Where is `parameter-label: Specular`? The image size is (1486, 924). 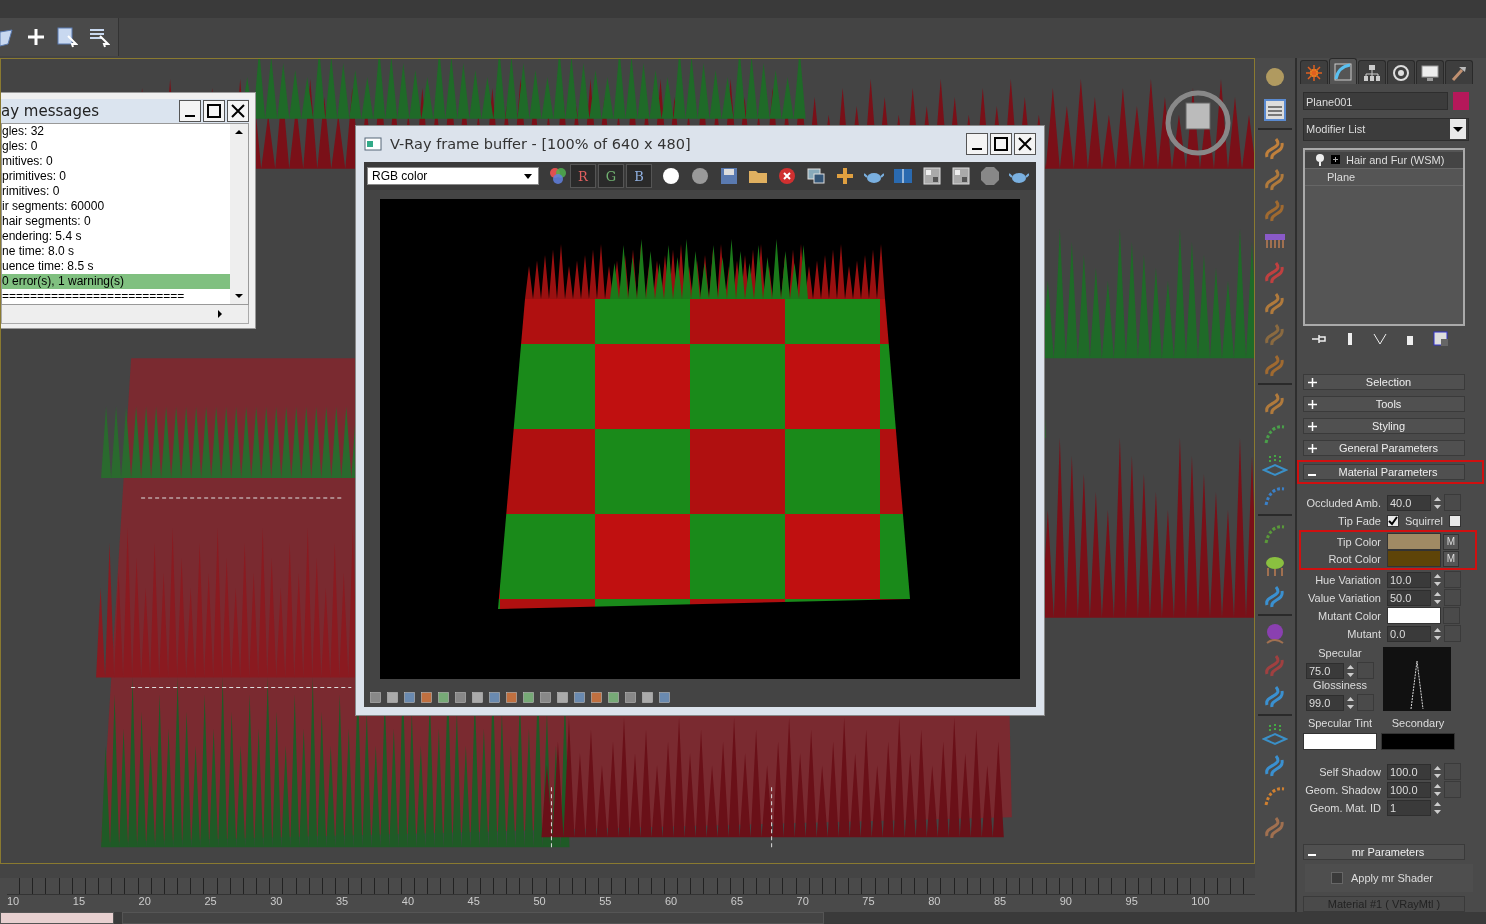 parameter-label: Specular is located at coordinates (1340, 654).